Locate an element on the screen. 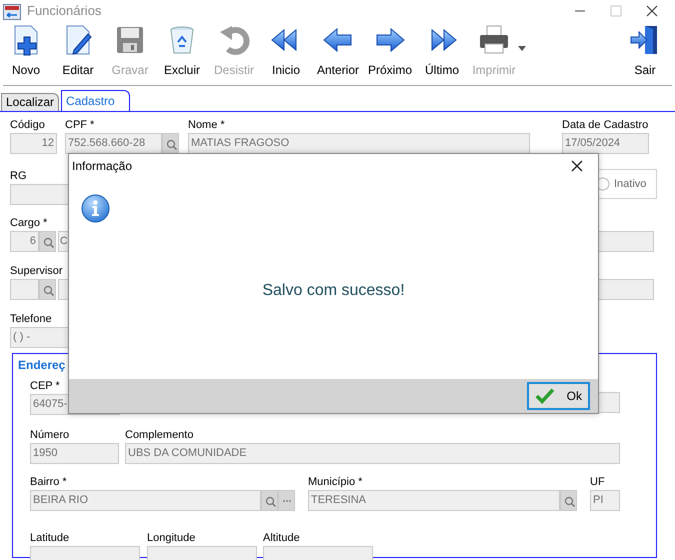  field-label: Nome * is located at coordinates (206, 125).